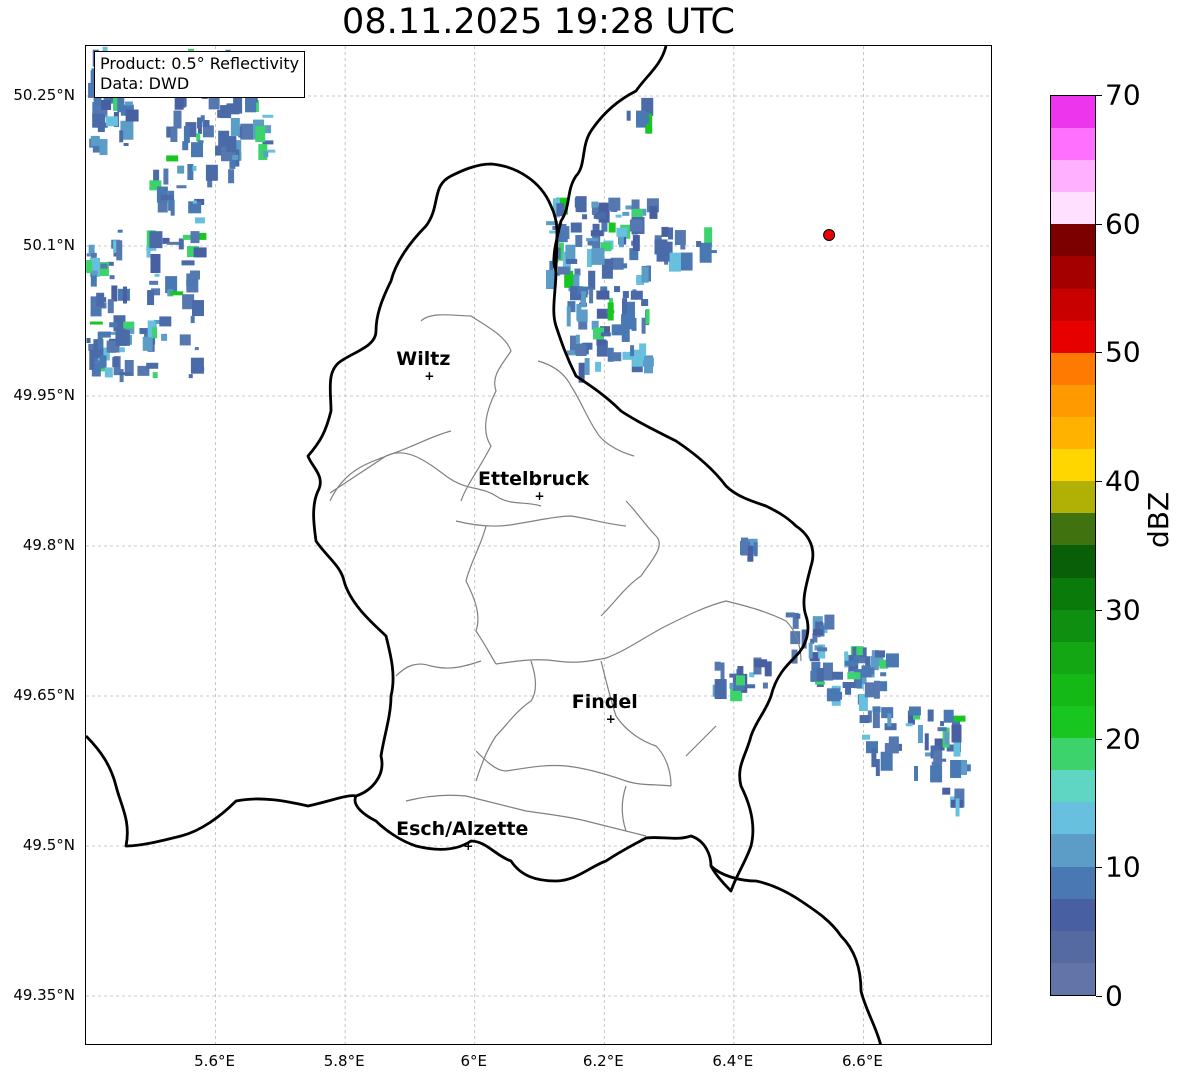  Describe the element at coordinates (48, 245) in the screenshot. I see `latitude-tick-label: 50.1°N` at that location.